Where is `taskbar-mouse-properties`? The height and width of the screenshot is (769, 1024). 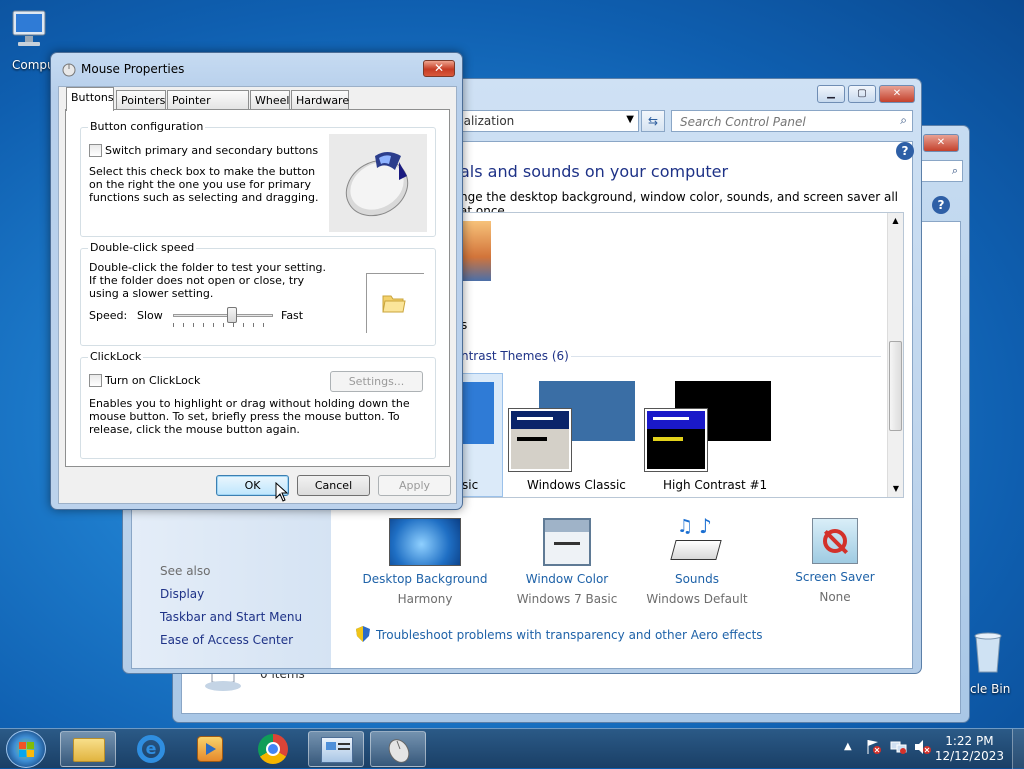
taskbar-mouse-properties is located at coordinates (398, 749).